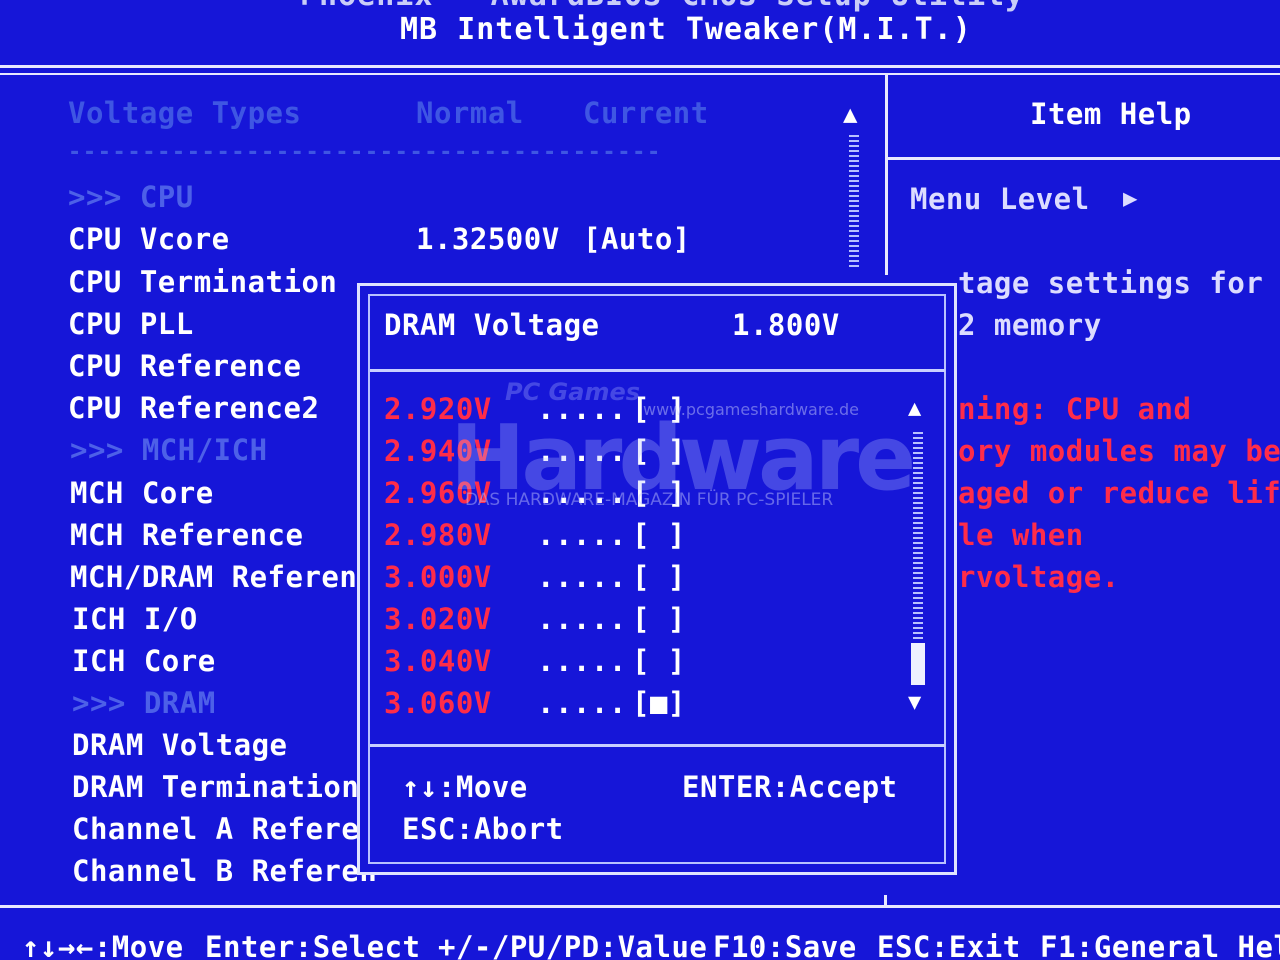  I want to click on list-item-ich-io: ICH I/O, so click(135, 619).